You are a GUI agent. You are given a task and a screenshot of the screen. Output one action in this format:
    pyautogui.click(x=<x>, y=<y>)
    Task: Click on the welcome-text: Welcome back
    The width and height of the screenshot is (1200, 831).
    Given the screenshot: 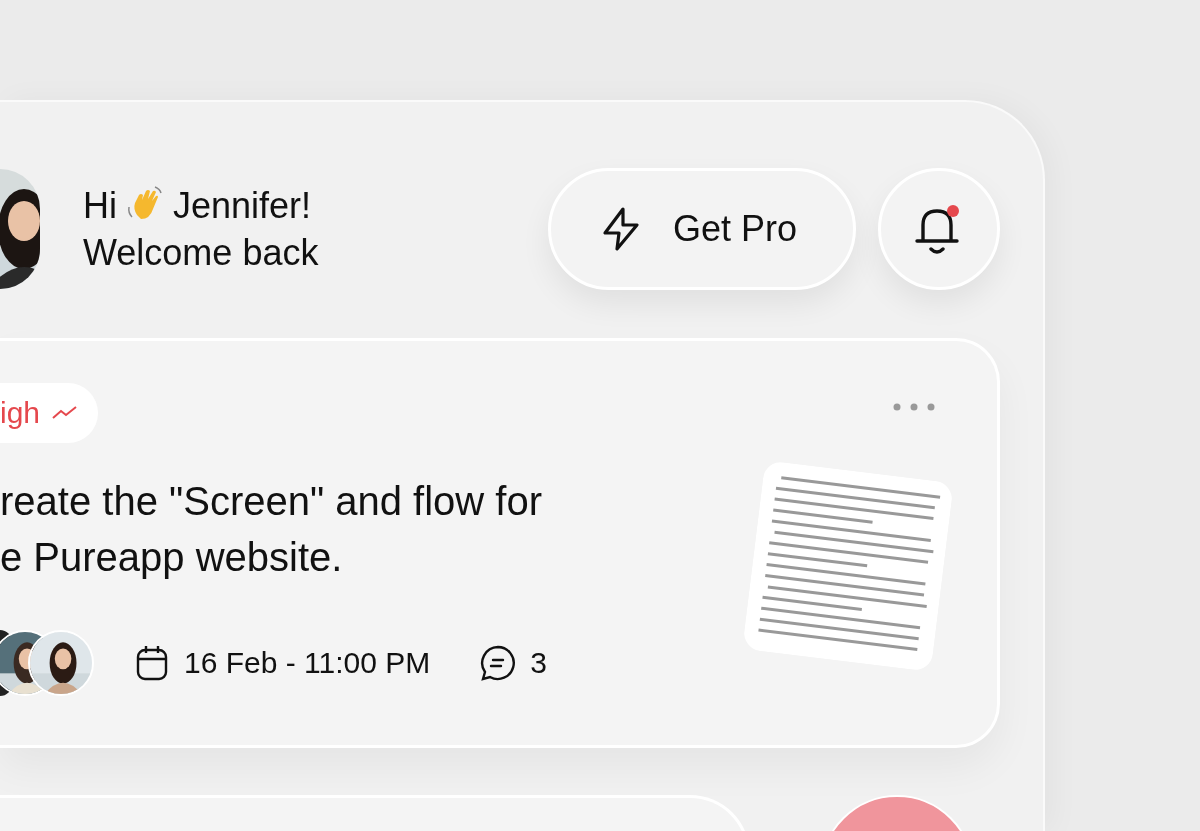 What is the action you would take?
    pyautogui.click(x=201, y=253)
    